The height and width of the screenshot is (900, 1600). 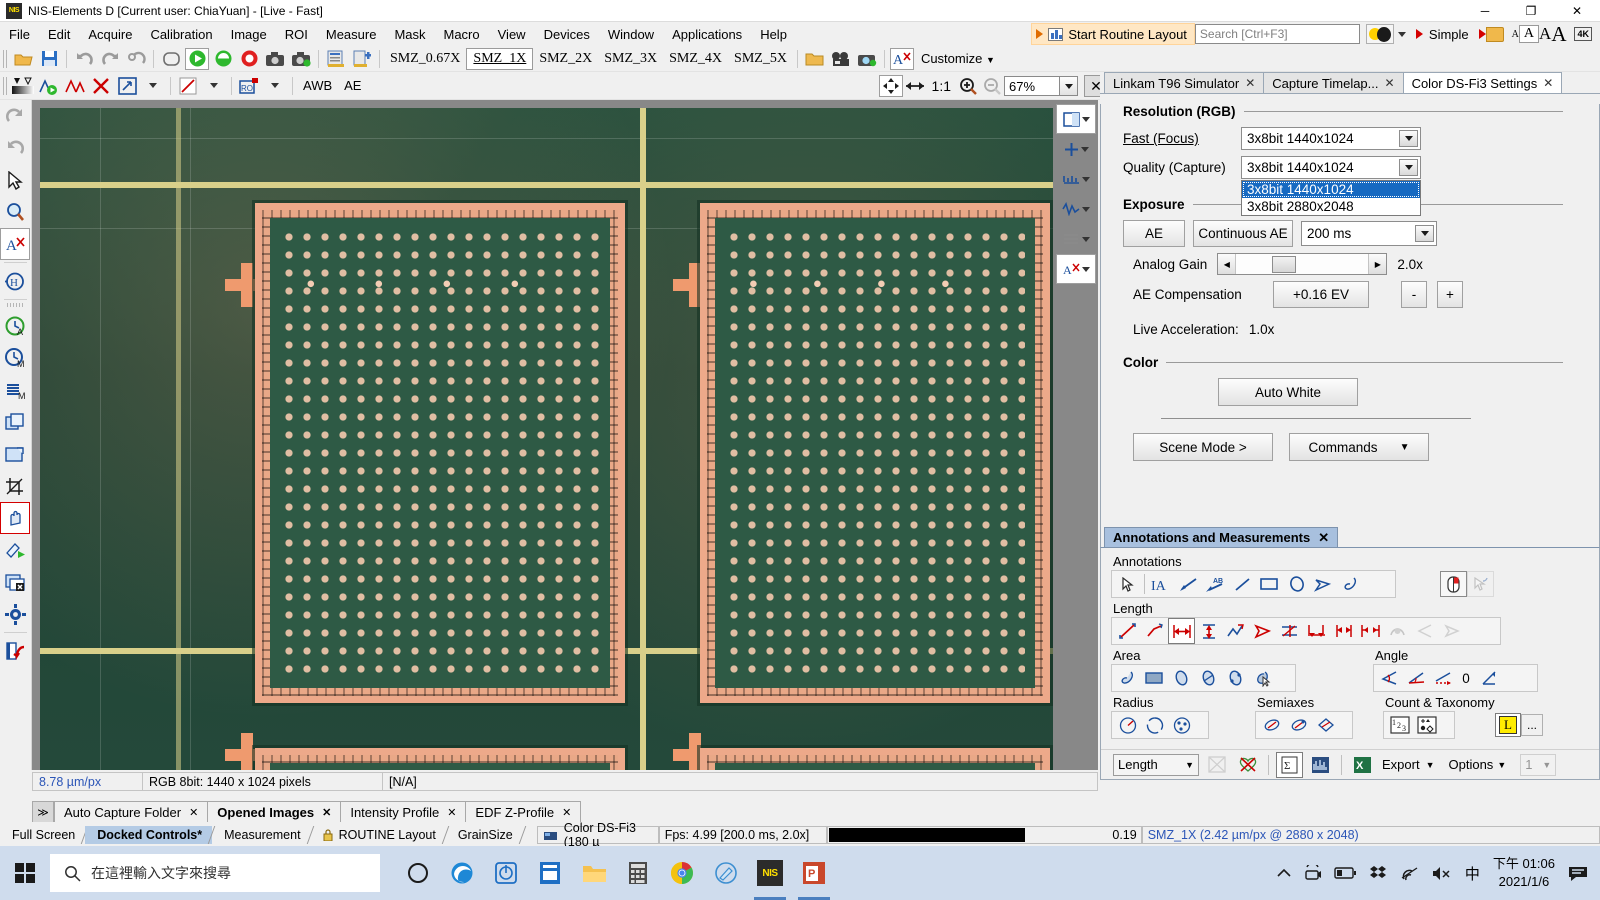 What do you see at coordinates (1501, 765) in the screenshot?
I see `options-dropdown-icon: ▼` at bounding box center [1501, 765].